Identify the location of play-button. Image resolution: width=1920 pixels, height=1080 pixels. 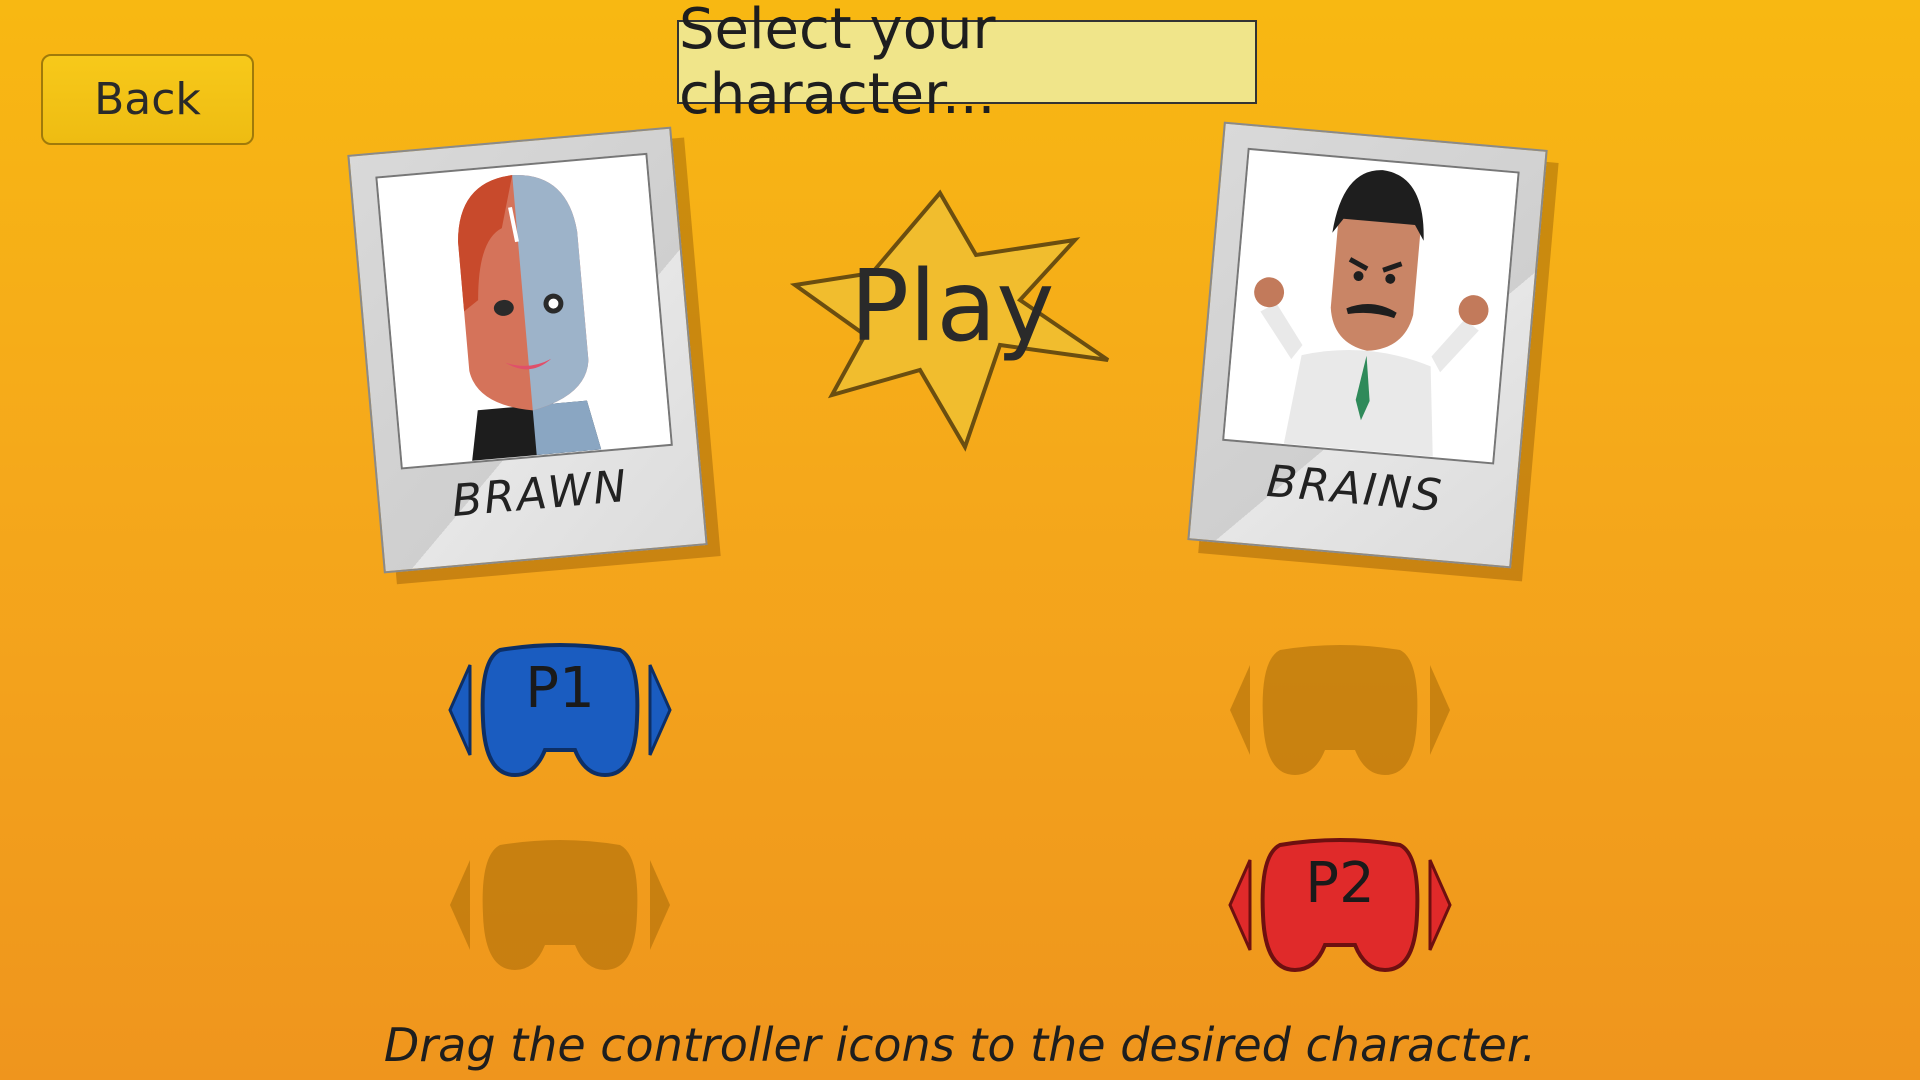
(949, 320).